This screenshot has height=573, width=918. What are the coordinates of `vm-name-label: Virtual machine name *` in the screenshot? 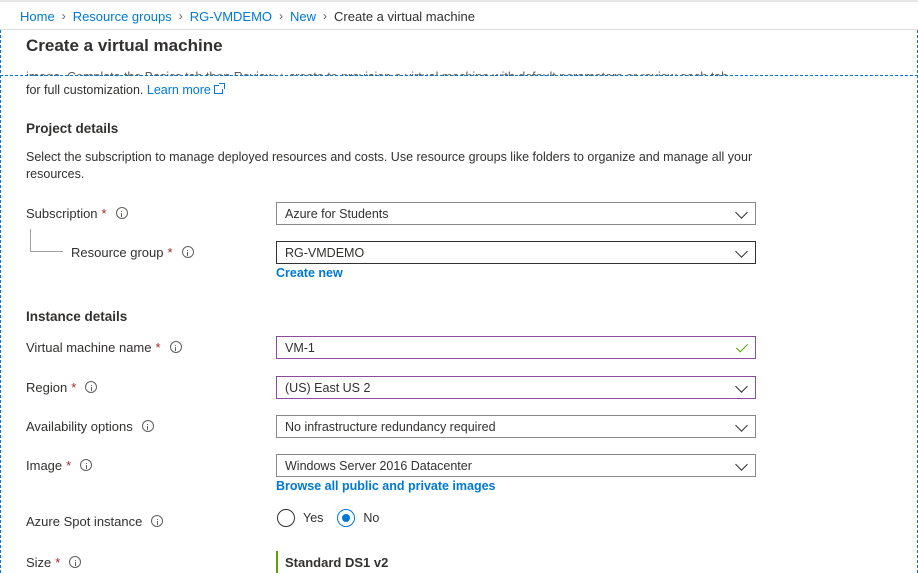 It's located at (104, 347).